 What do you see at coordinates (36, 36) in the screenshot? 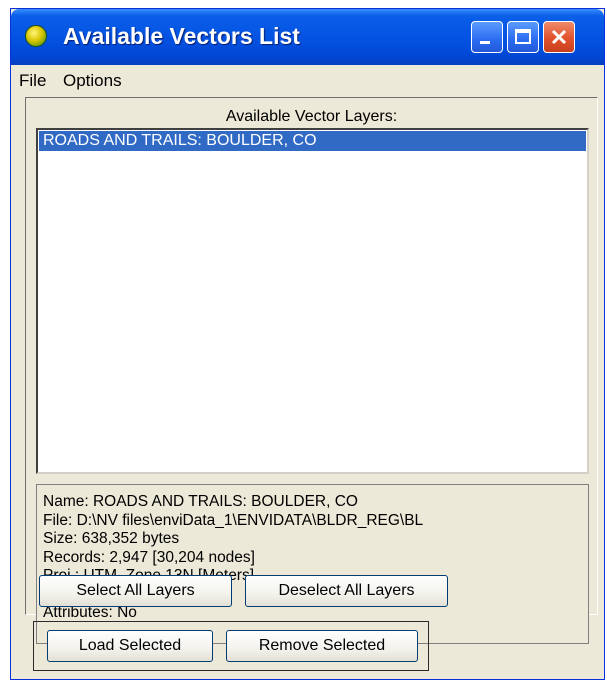
I see `globe-icon` at bounding box center [36, 36].